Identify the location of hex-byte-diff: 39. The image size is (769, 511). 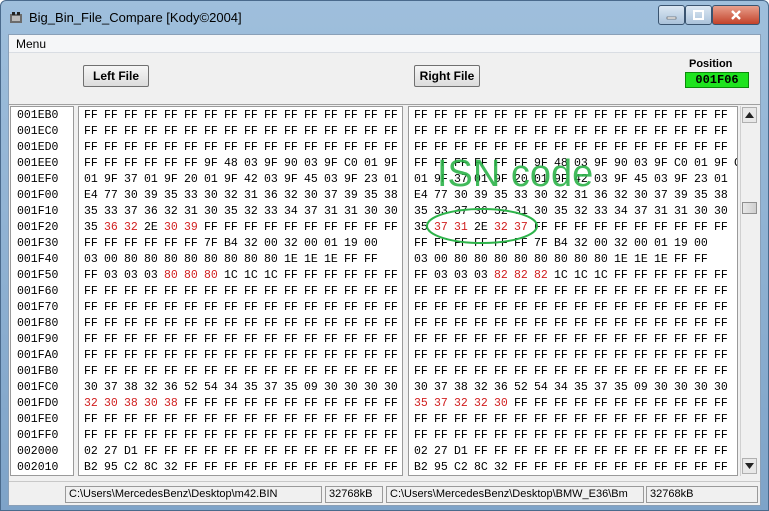
(191, 227).